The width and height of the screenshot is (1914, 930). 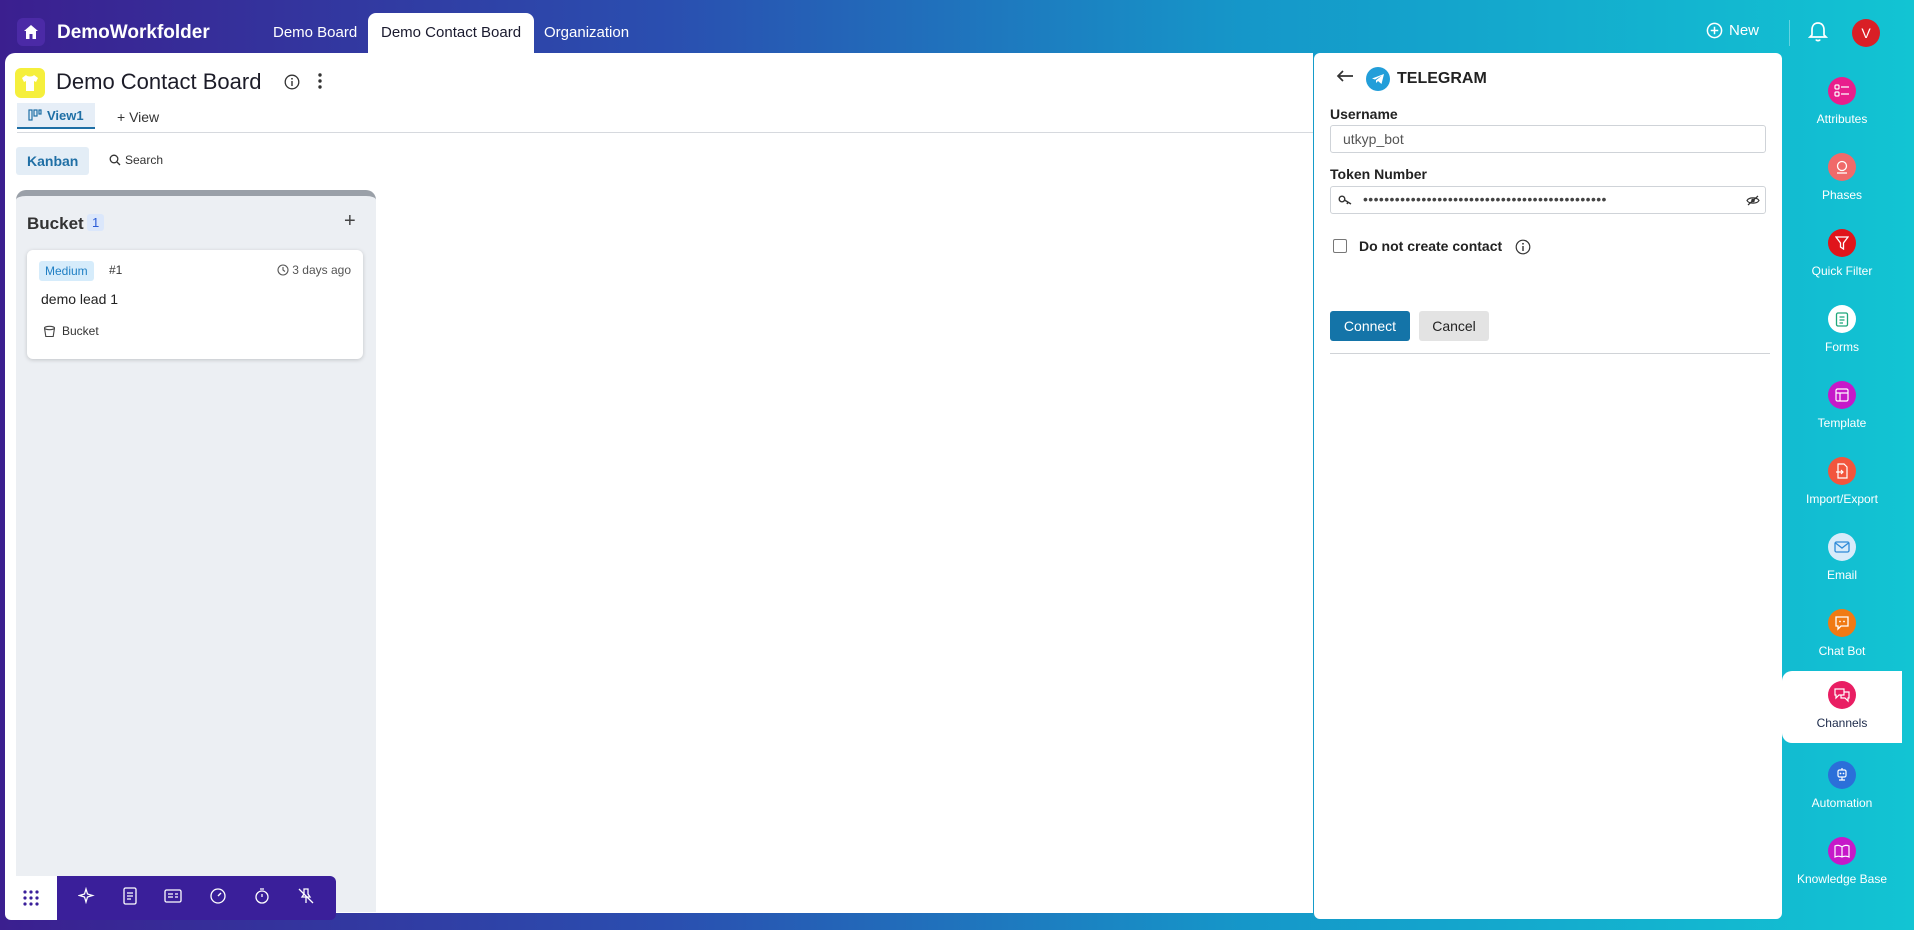 I want to click on gauge-icon, so click(x=218, y=898).